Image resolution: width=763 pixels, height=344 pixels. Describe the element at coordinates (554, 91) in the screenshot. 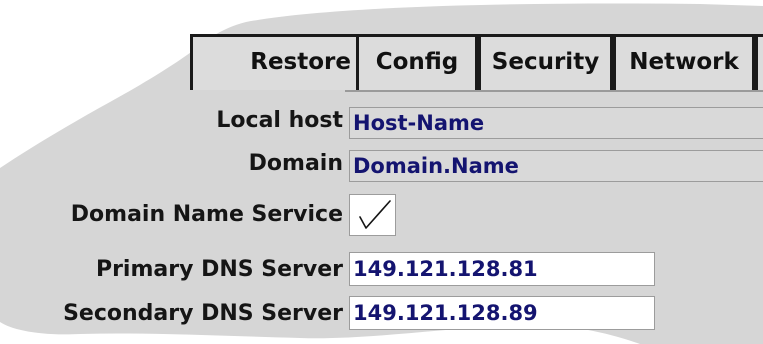

I see `tab-divider` at that location.